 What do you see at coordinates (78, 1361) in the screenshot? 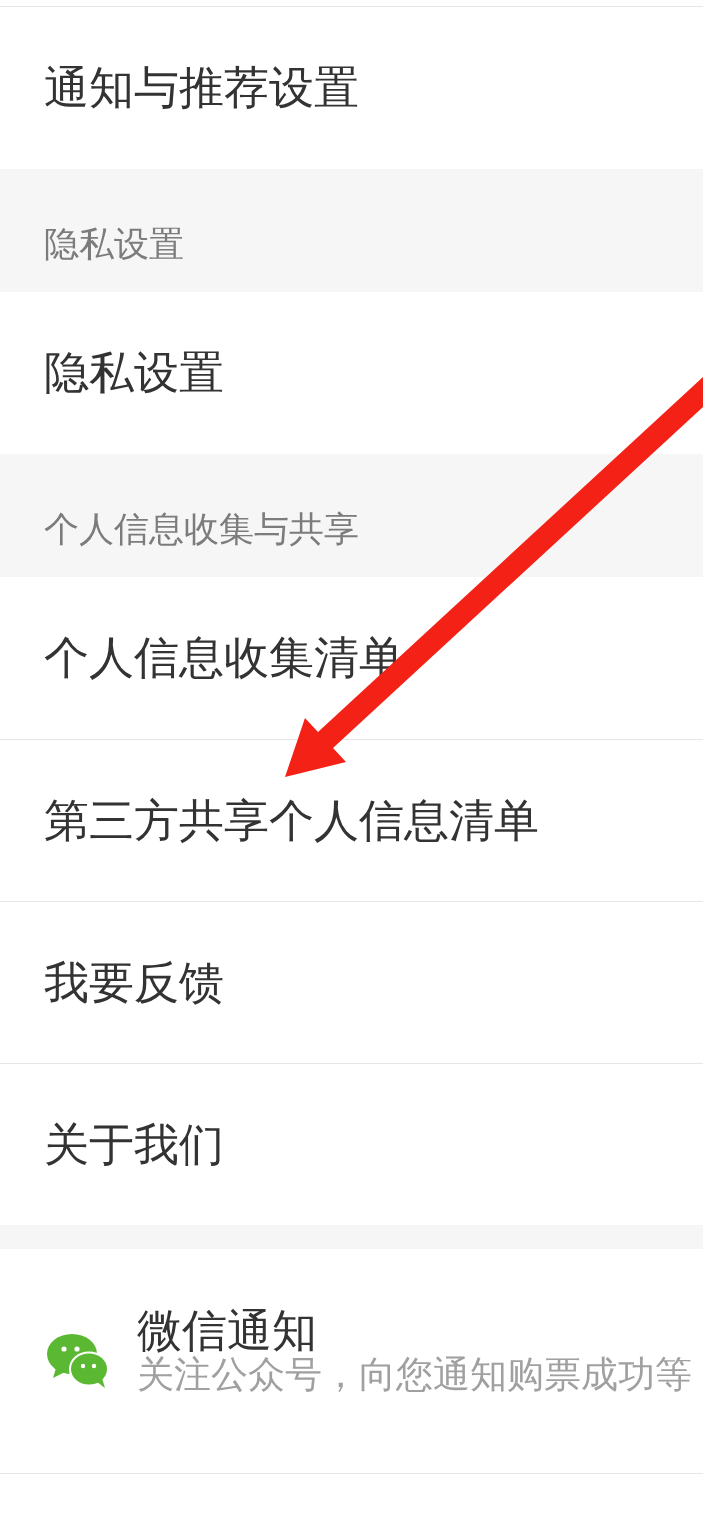
I see `chat-bubbles-icon` at bounding box center [78, 1361].